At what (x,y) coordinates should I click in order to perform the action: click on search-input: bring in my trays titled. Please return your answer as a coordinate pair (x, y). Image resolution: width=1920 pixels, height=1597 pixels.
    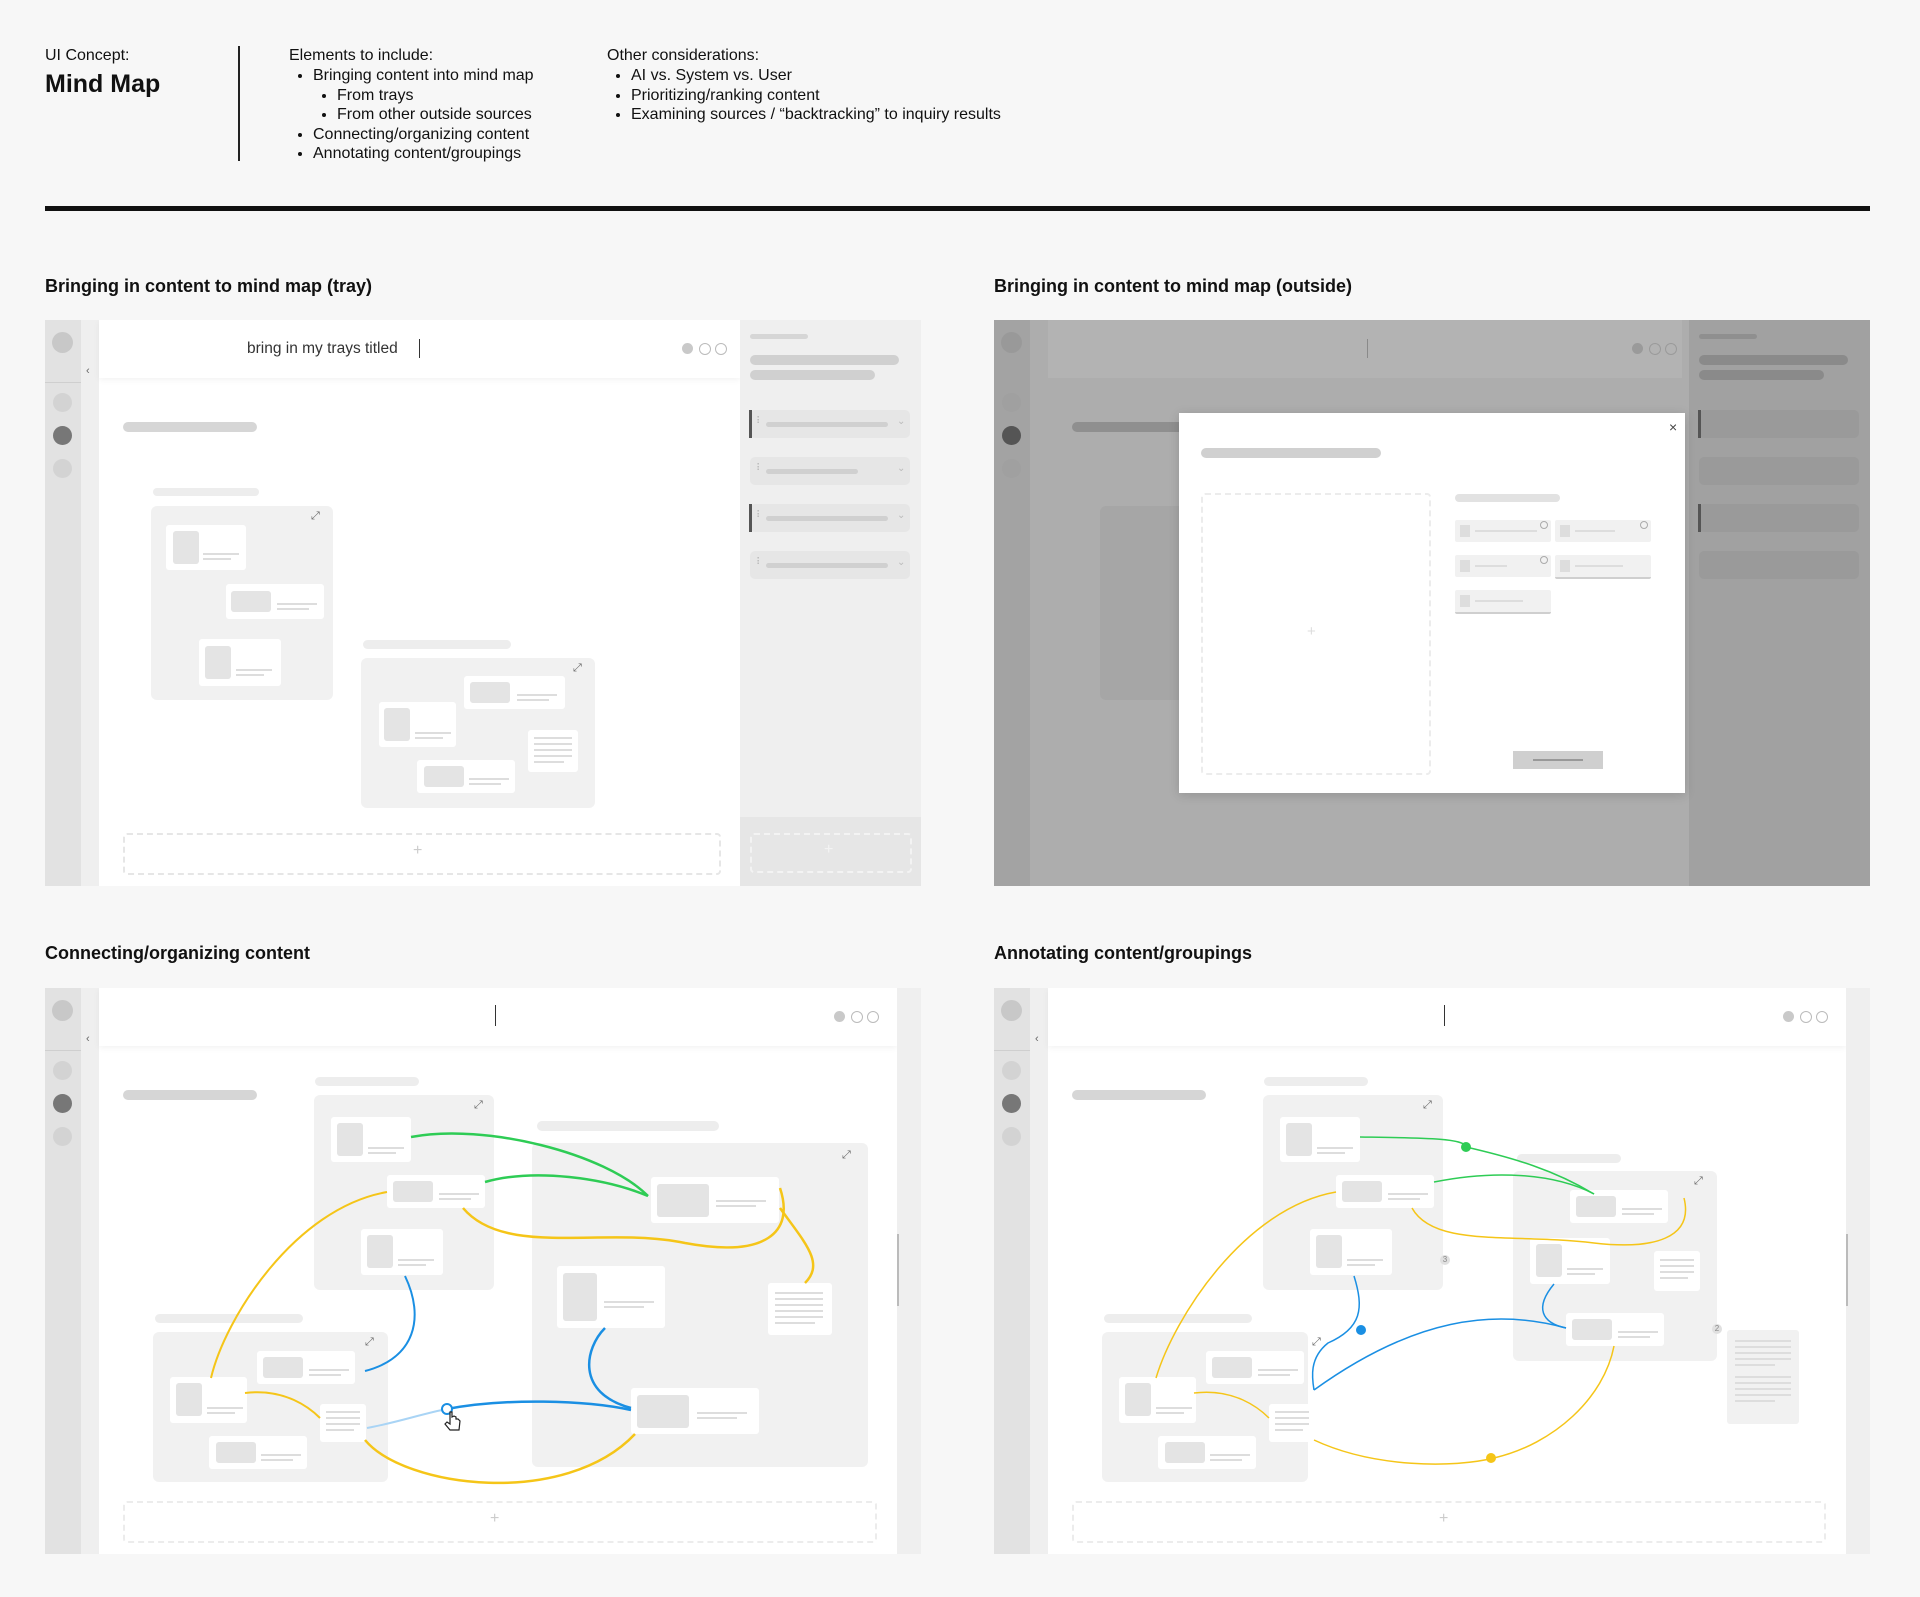
    Looking at the image, I should click on (322, 349).